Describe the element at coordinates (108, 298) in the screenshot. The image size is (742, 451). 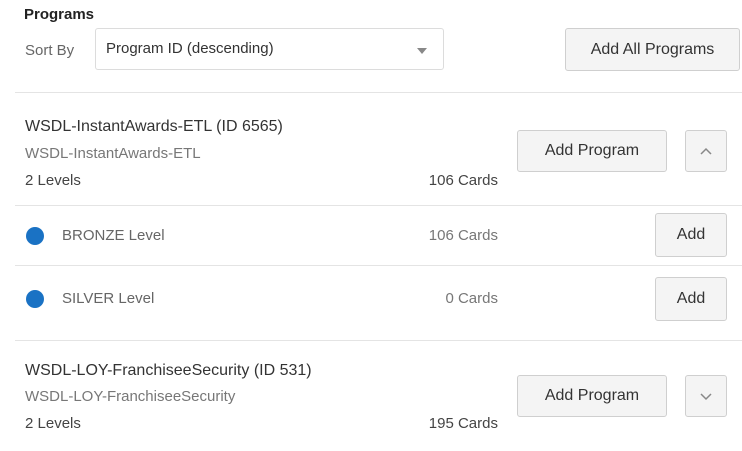
I see `level-name: SILVER Level` at that location.